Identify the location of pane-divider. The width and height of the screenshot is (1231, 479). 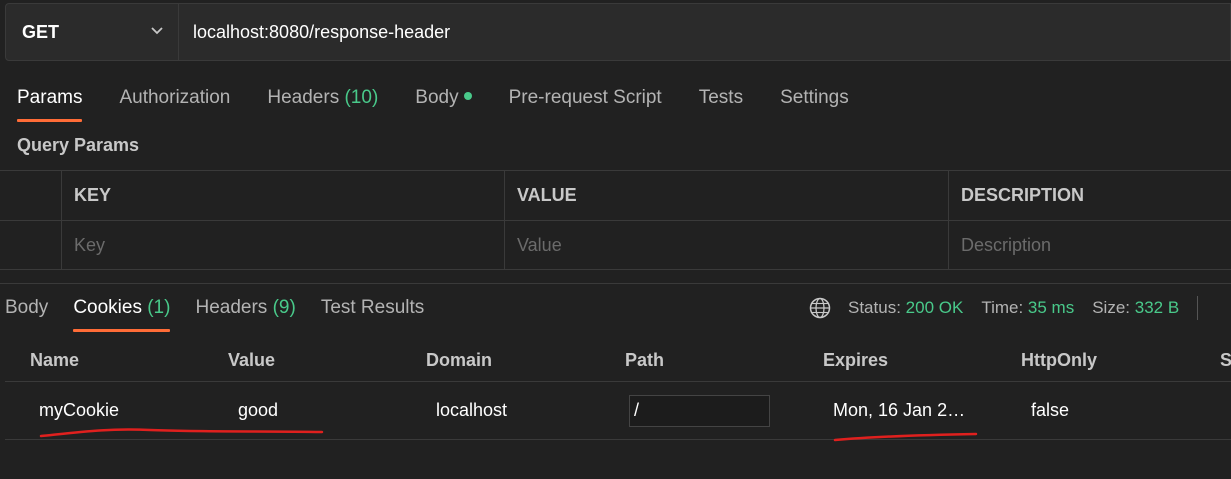
(615, 283).